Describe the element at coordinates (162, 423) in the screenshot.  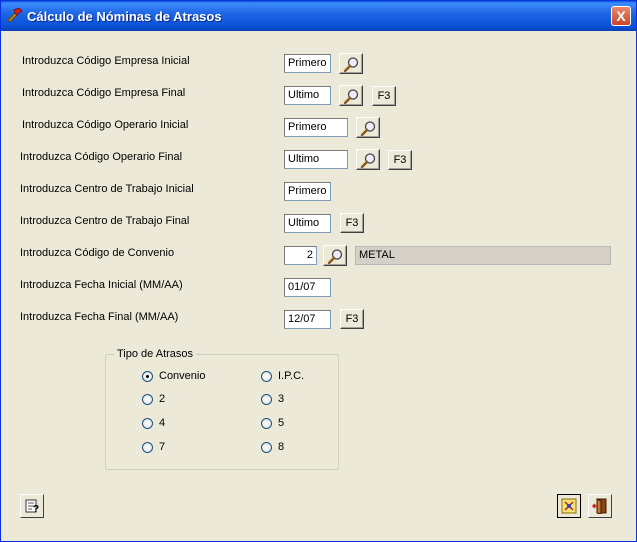
I see `radio-label: 4` at that location.